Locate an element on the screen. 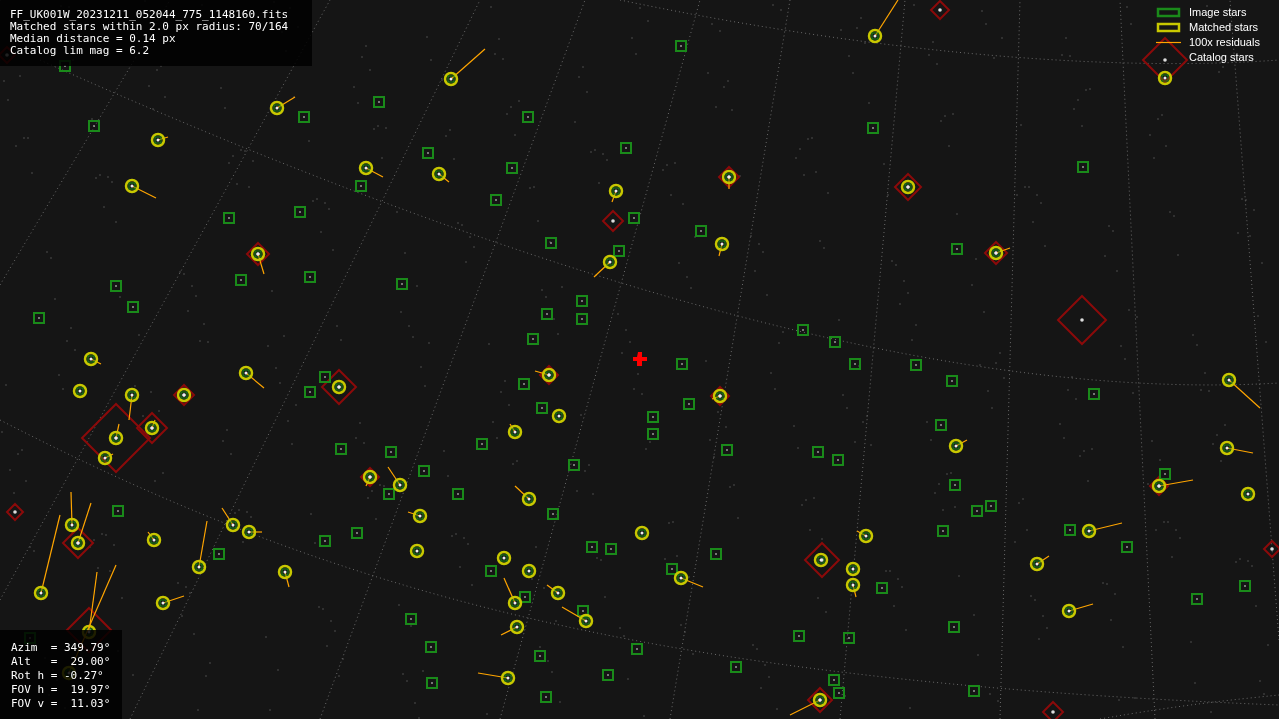  info-line: Median distance = 0.14 px is located at coordinates (93, 39).